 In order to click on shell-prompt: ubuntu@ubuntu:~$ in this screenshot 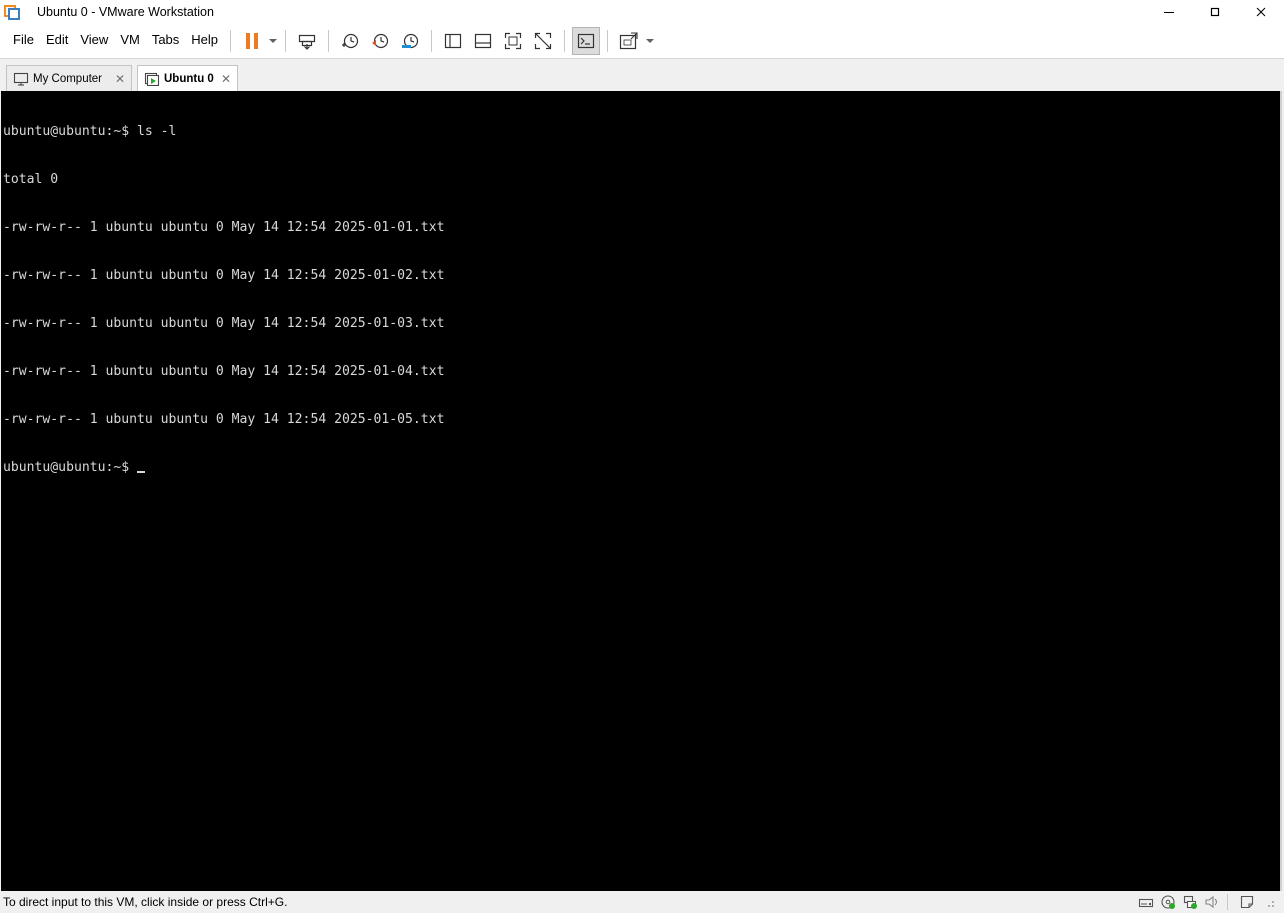, I will do `click(70, 467)`.